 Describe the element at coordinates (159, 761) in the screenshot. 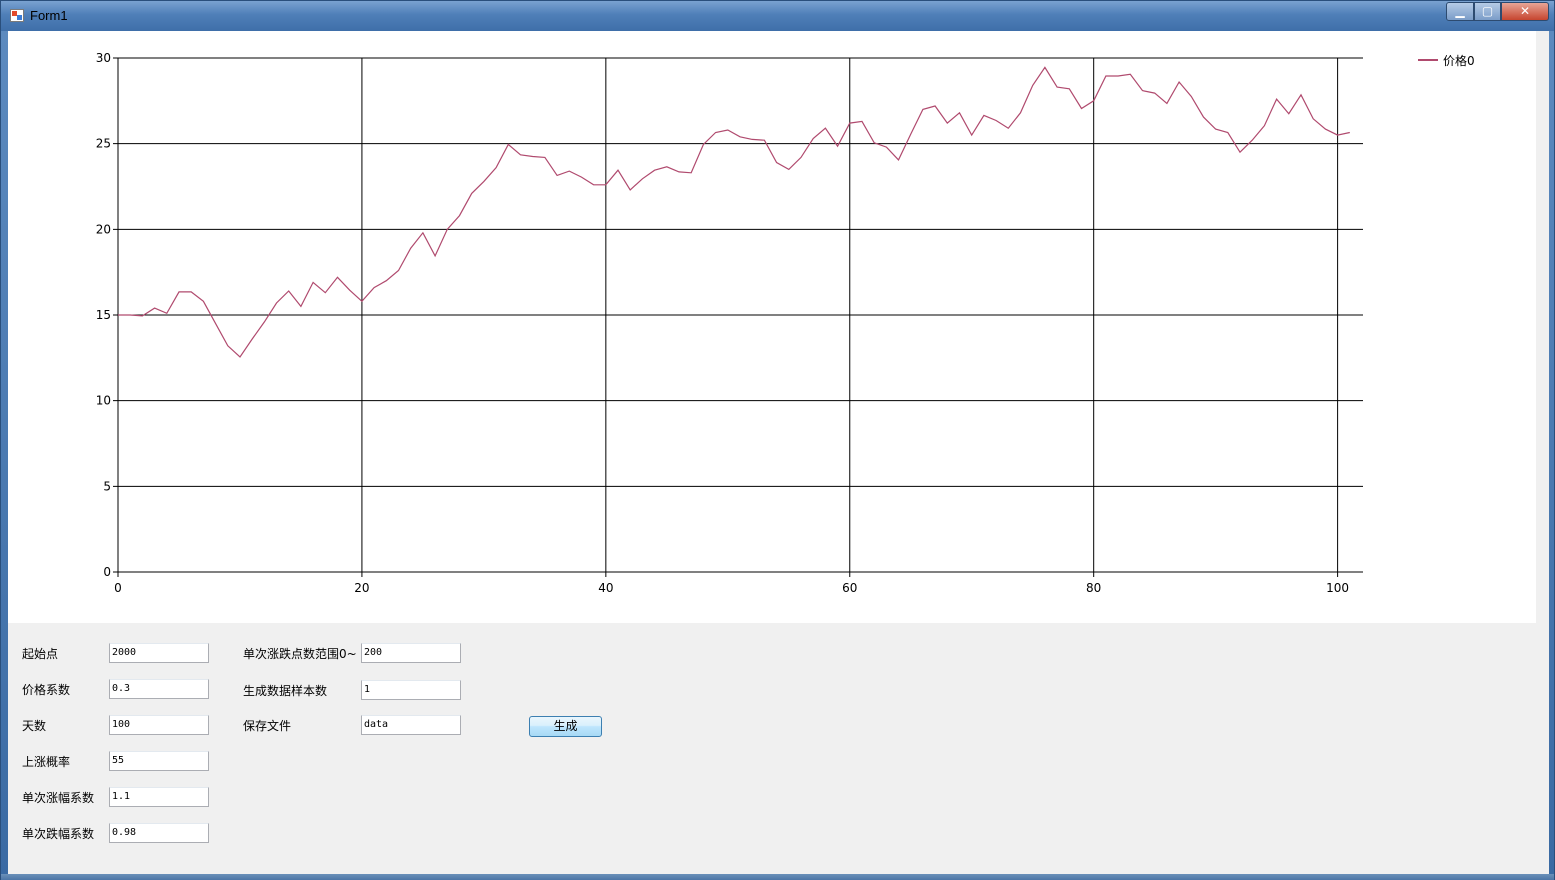

I see `up-prob-input: 55` at that location.